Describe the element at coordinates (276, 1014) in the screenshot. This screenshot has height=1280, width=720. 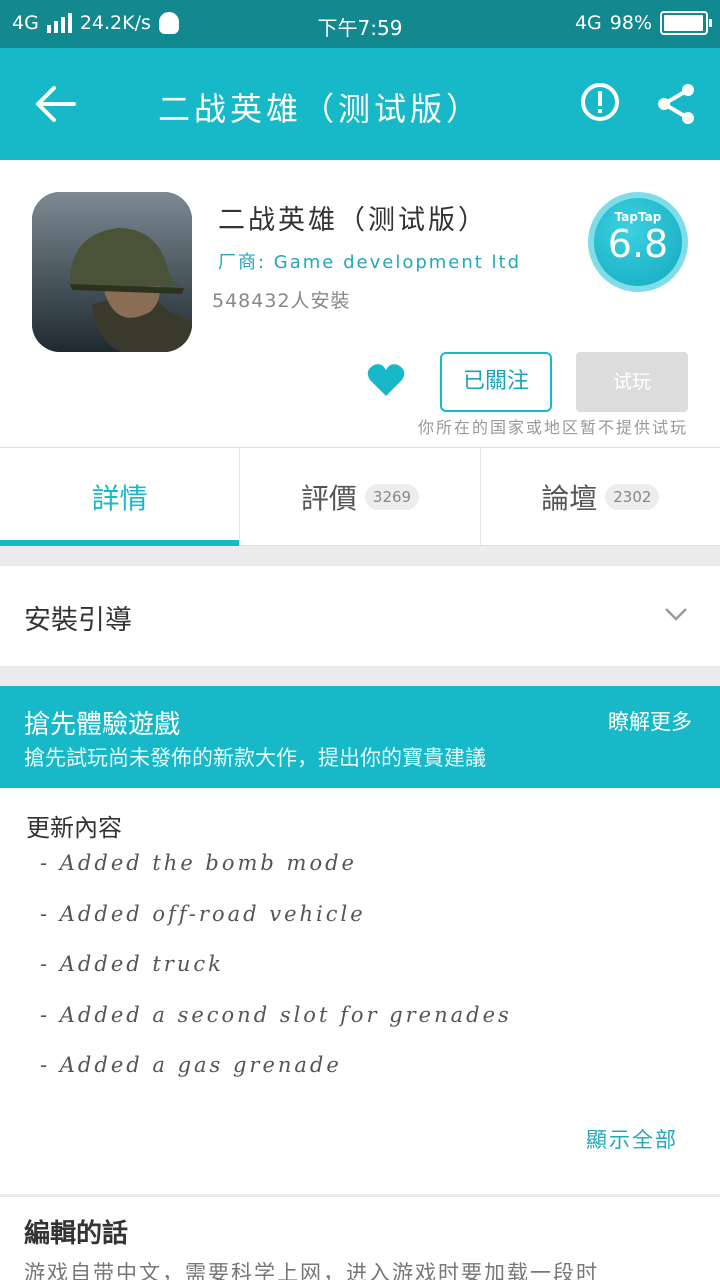
I see `list-item: - Added a second slot for grenades` at that location.